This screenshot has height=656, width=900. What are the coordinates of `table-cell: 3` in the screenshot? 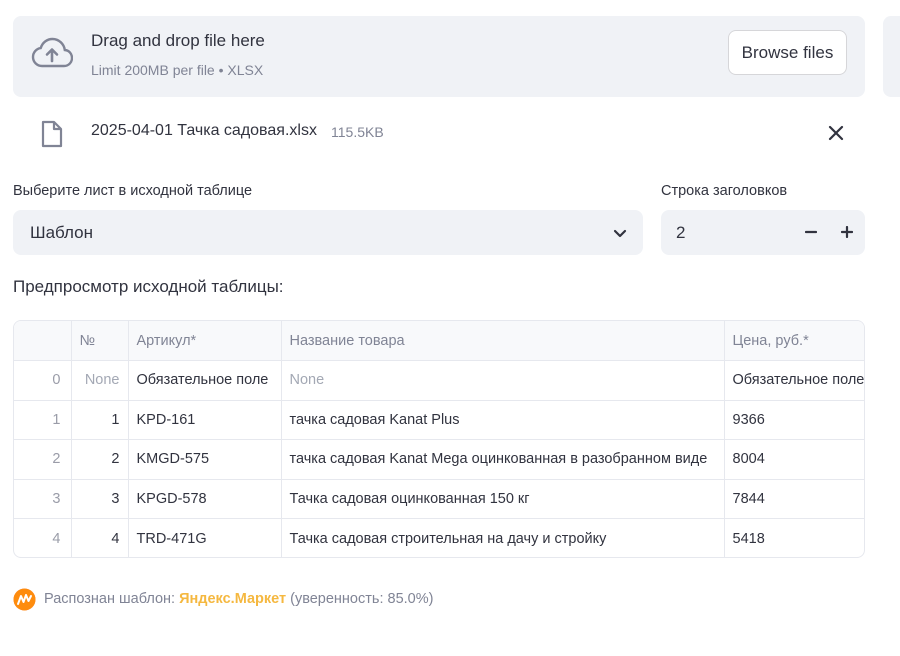 It's located at (100, 499).